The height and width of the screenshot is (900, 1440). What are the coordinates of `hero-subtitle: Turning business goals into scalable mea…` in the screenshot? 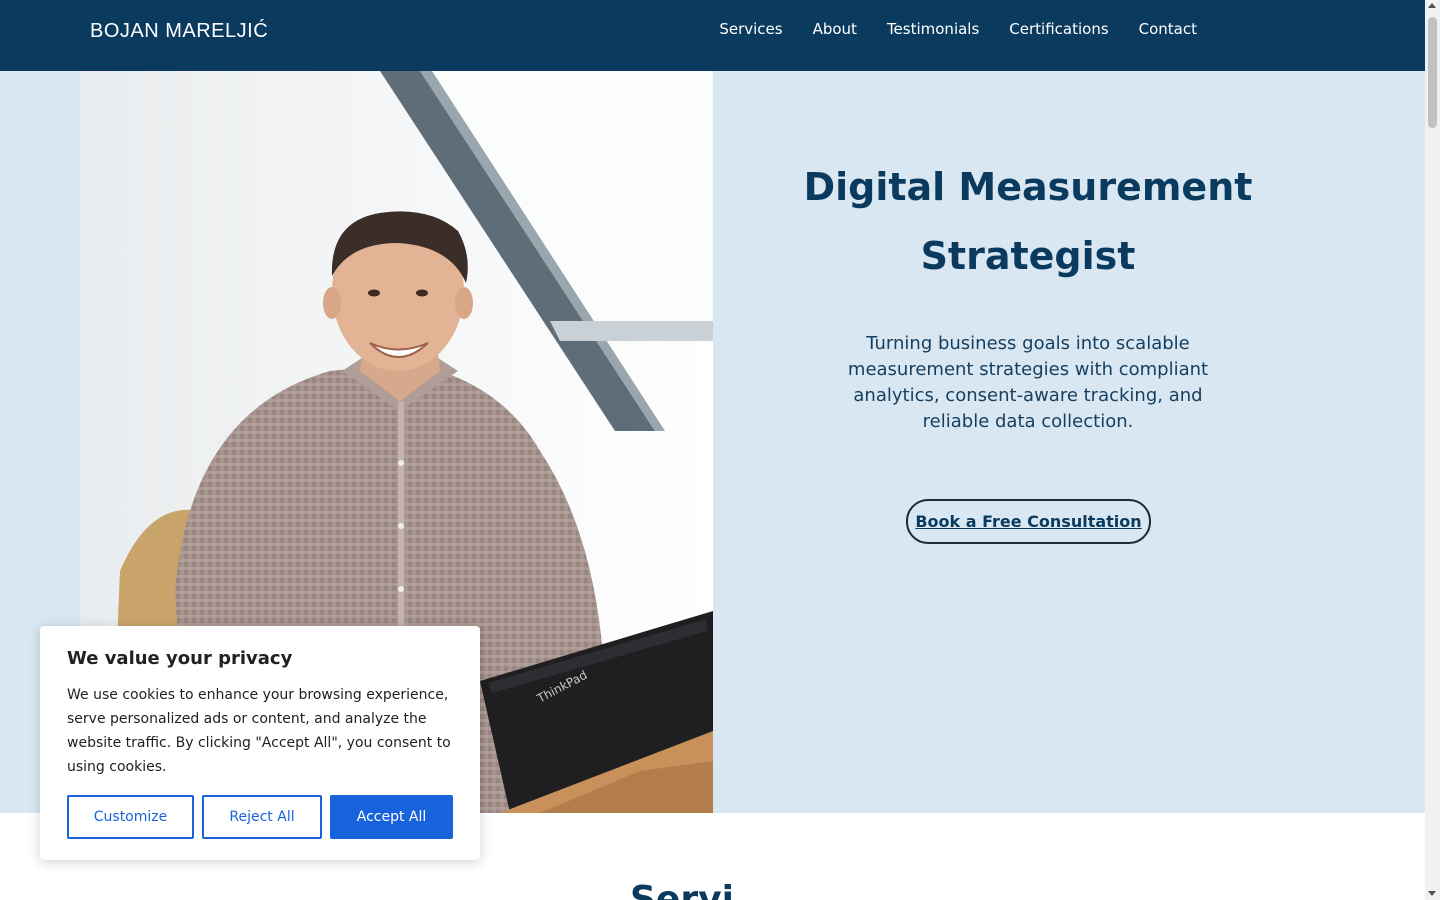 It's located at (1028, 382).